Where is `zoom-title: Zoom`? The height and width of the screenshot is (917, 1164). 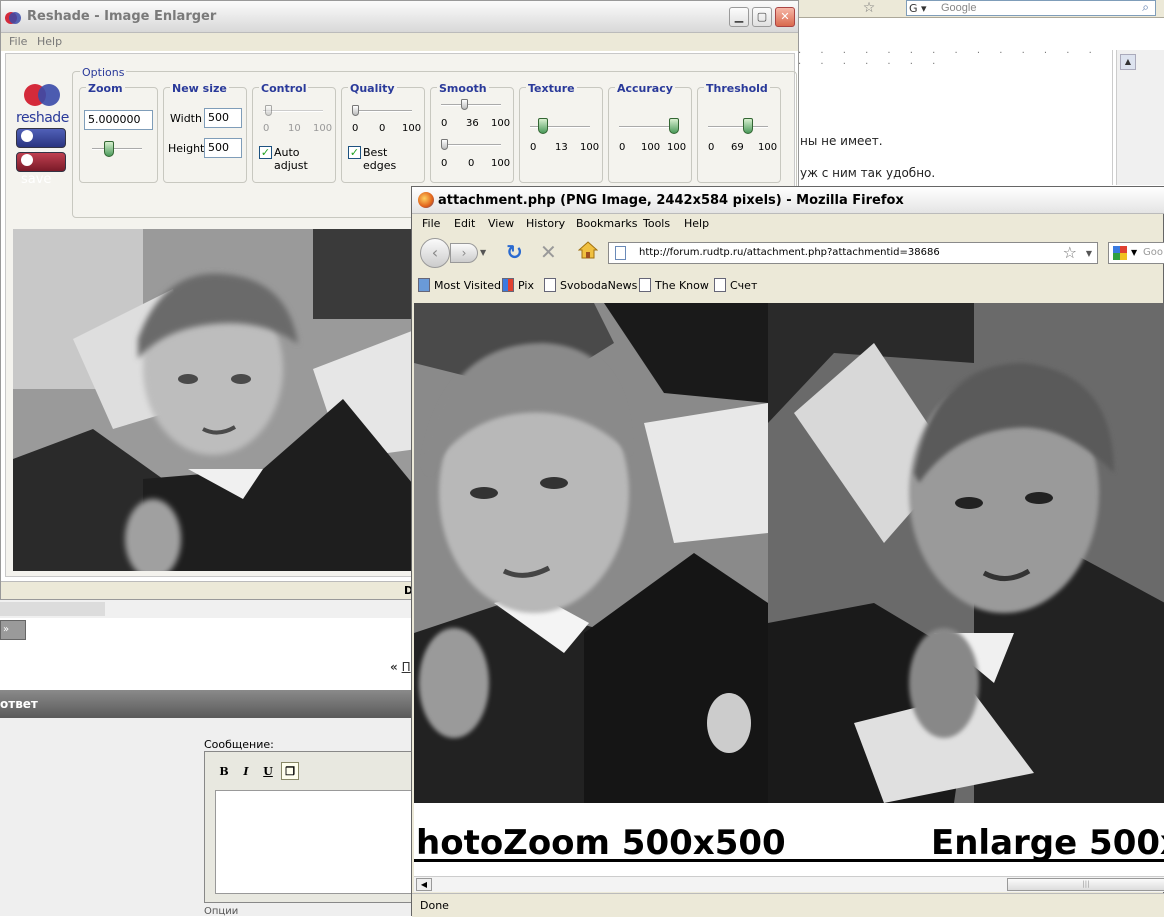
zoom-title: Zoom is located at coordinates (105, 88).